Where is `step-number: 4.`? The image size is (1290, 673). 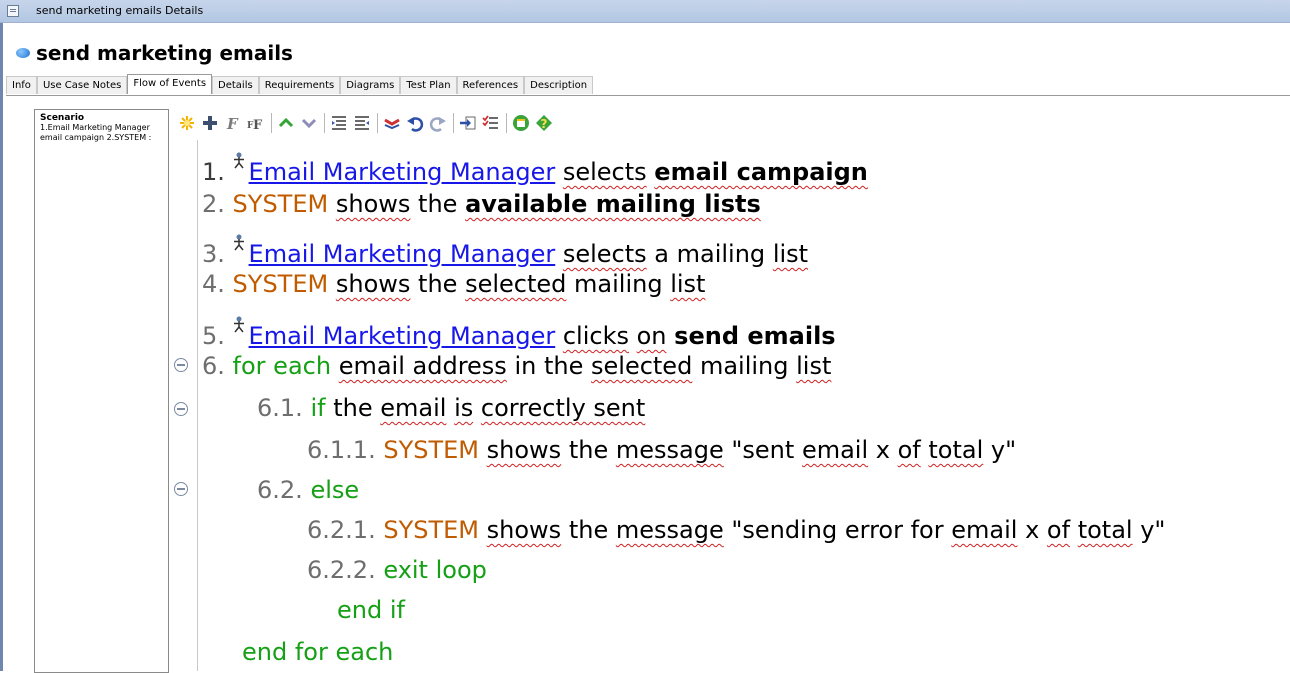 step-number: 4. is located at coordinates (213, 284).